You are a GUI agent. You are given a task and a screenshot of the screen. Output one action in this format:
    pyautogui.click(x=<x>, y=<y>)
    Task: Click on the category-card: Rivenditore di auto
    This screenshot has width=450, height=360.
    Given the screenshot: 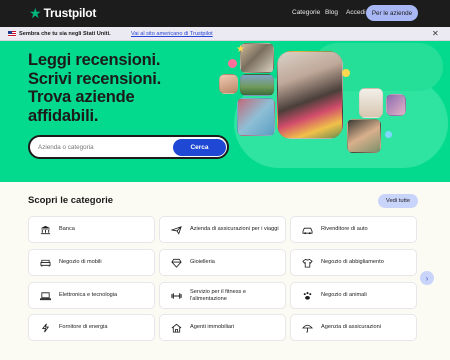 What is the action you would take?
    pyautogui.click(x=353, y=229)
    